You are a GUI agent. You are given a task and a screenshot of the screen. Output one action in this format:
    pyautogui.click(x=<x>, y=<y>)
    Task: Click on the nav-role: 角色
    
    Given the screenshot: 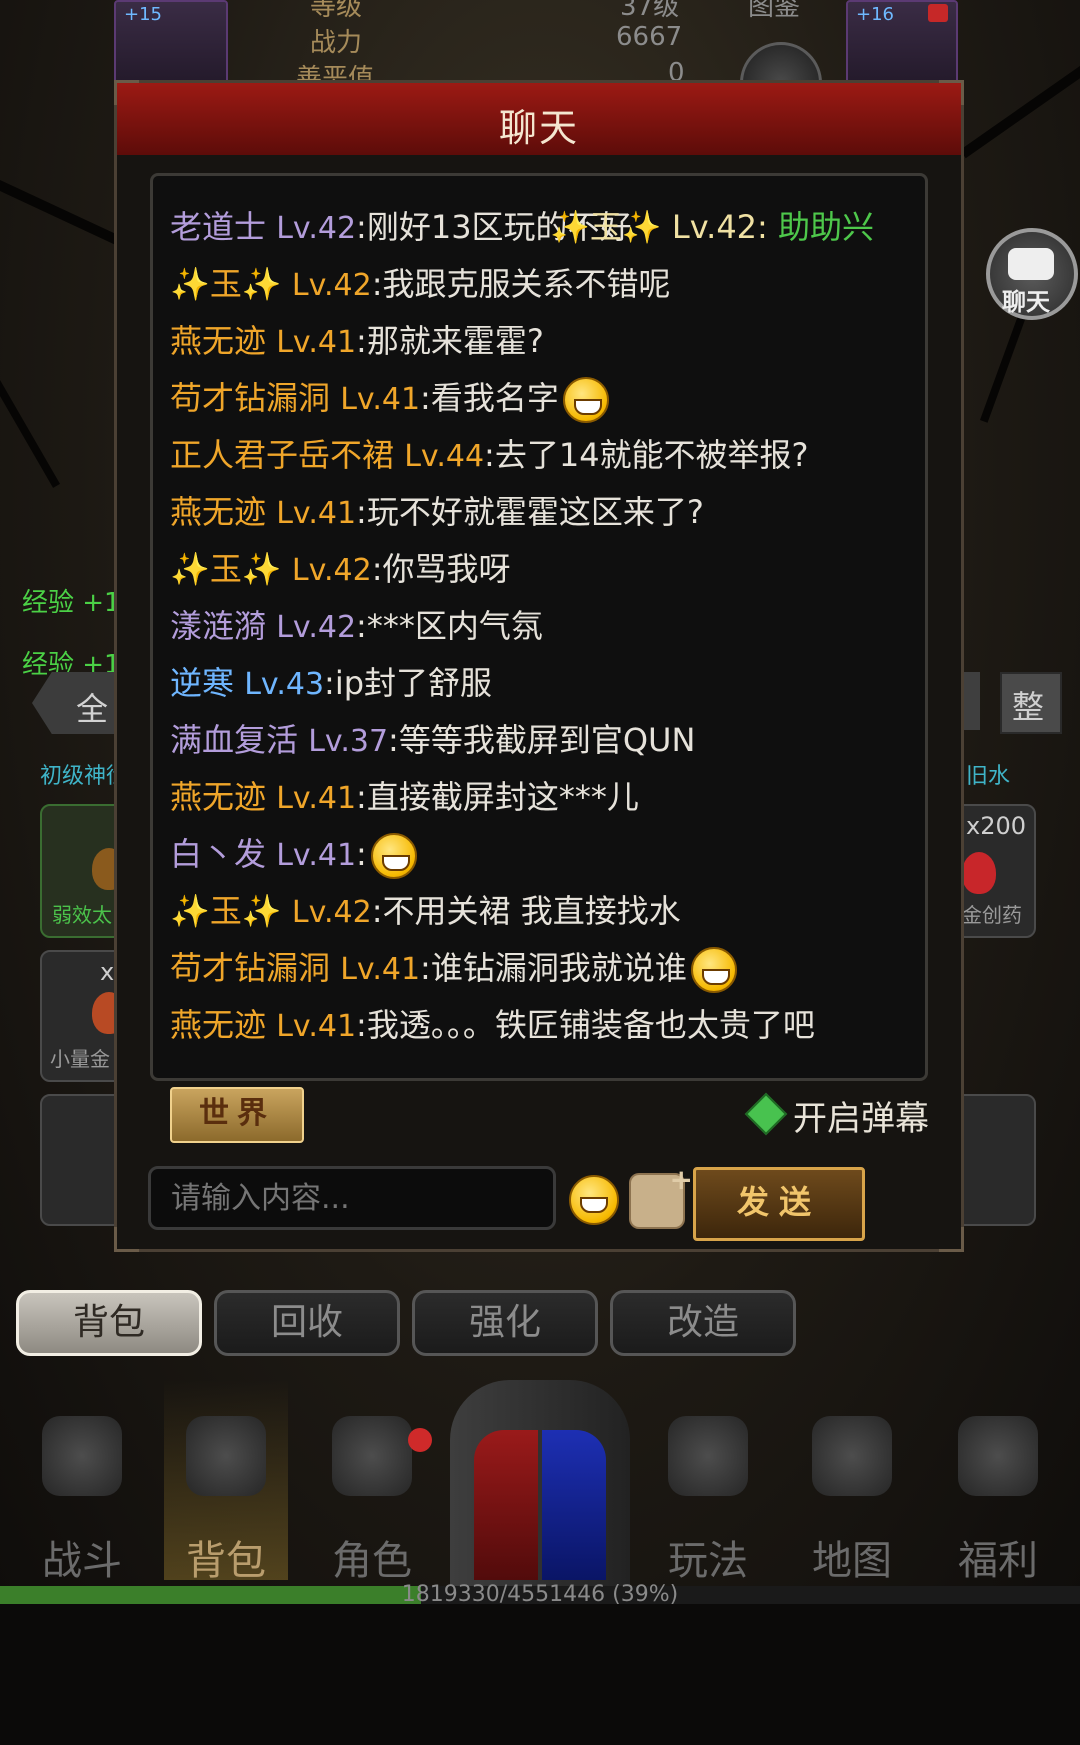 What is the action you would take?
    pyautogui.click(x=372, y=1482)
    